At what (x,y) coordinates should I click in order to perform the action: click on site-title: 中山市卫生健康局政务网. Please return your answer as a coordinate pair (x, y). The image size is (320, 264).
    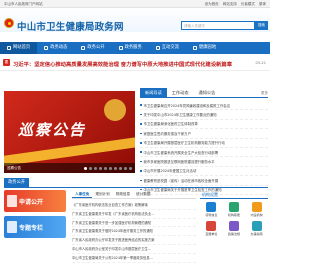
    Looking at the image, I should click on (70, 26).